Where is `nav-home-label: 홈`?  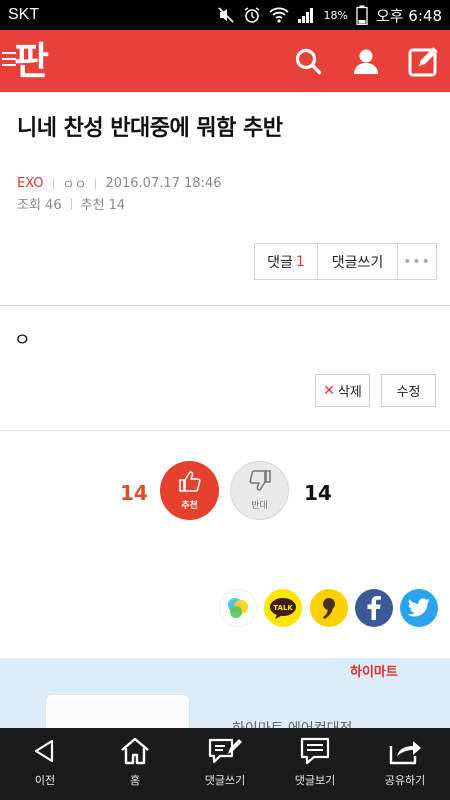 nav-home-label: 홈 is located at coordinates (135, 780).